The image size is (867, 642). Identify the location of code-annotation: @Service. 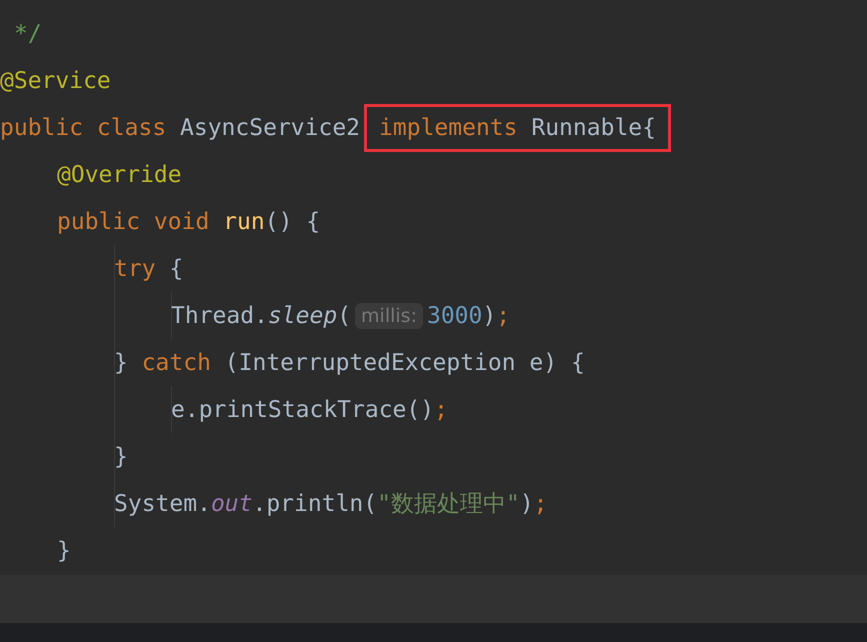
(55, 81).